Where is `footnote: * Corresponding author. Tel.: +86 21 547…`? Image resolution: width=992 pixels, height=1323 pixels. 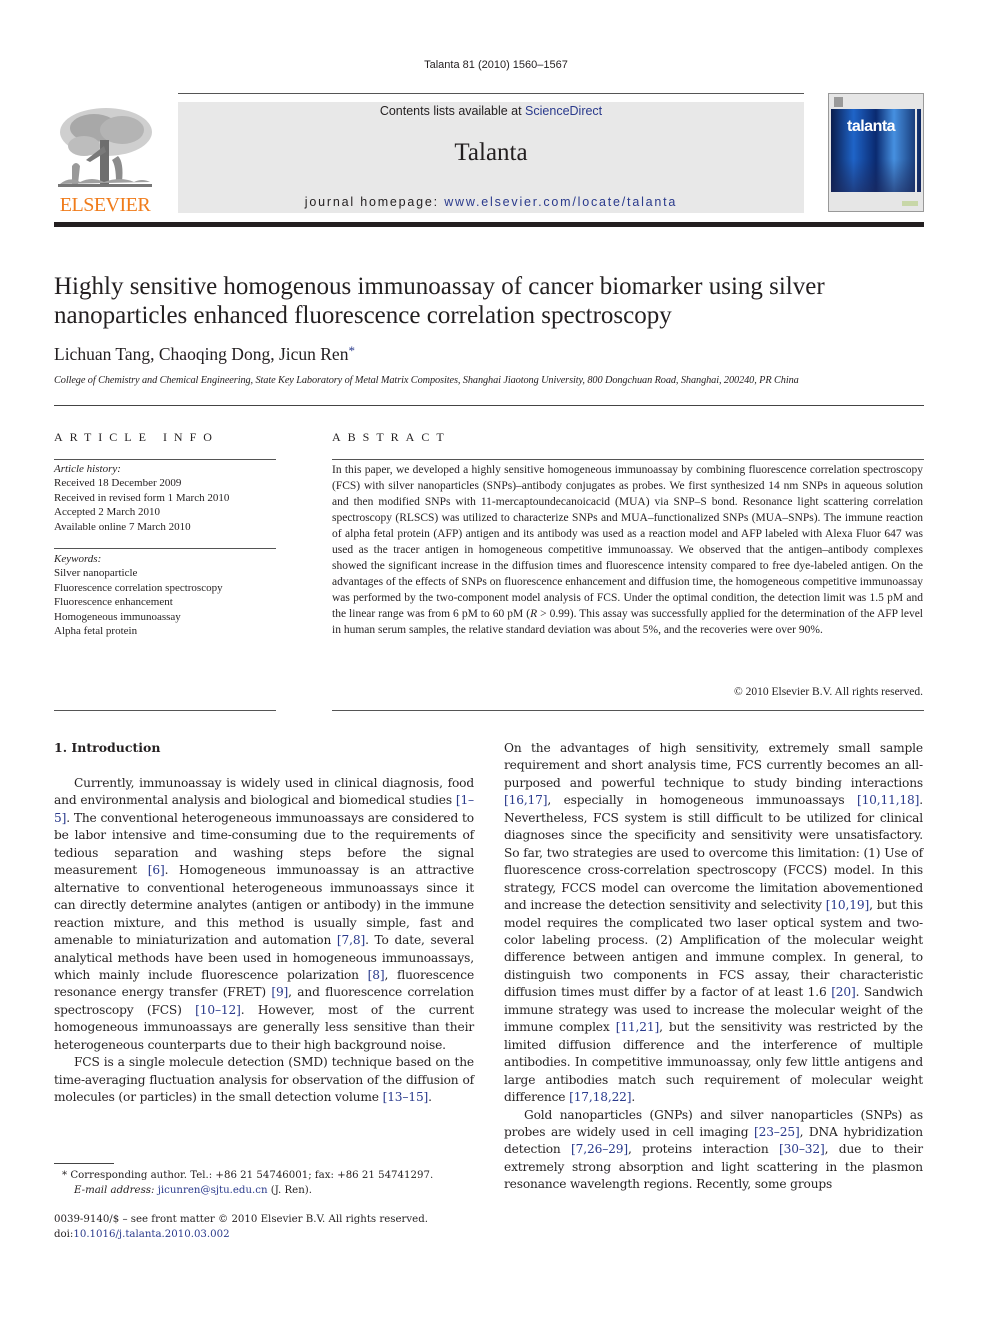 footnote: * Corresponding author. Tel.: +86 21 547… is located at coordinates (247, 1183).